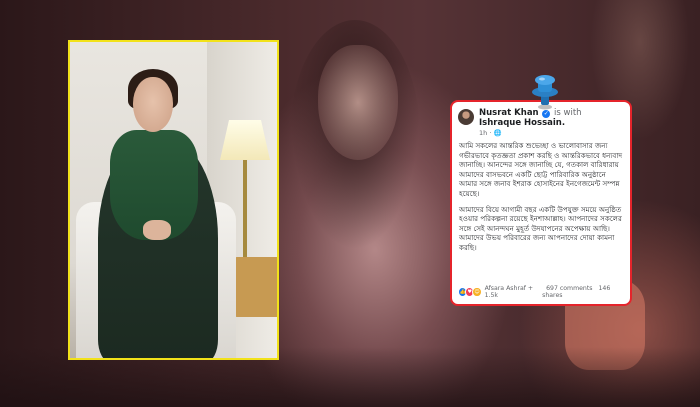 The width and height of the screenshot is (700, 407). I want to click on reactions-summary: 👍 ♥ ☺ Afsara Ashraf + 1.5k, so click(500, 292).